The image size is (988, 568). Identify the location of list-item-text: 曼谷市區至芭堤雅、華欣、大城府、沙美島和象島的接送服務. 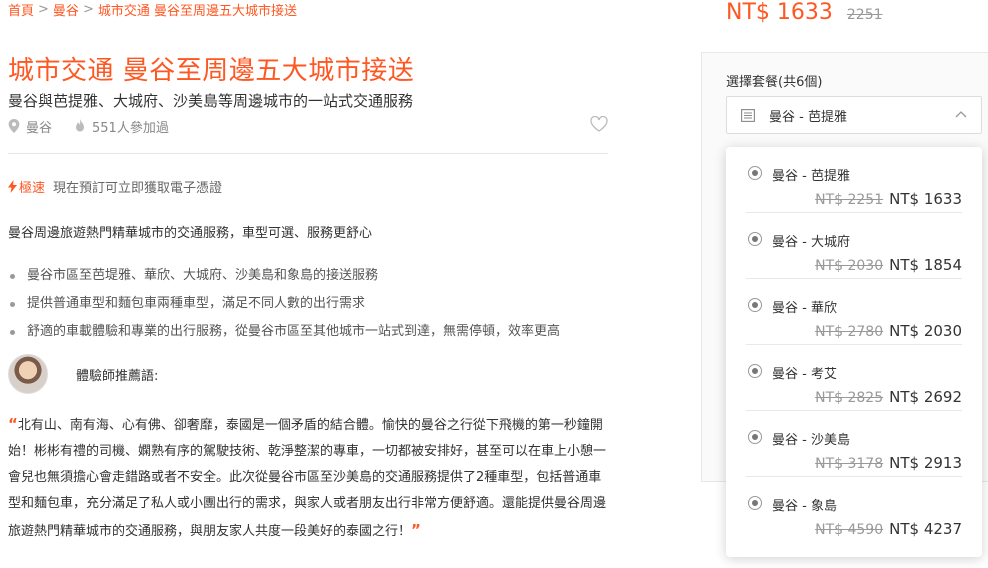
(203, 275).